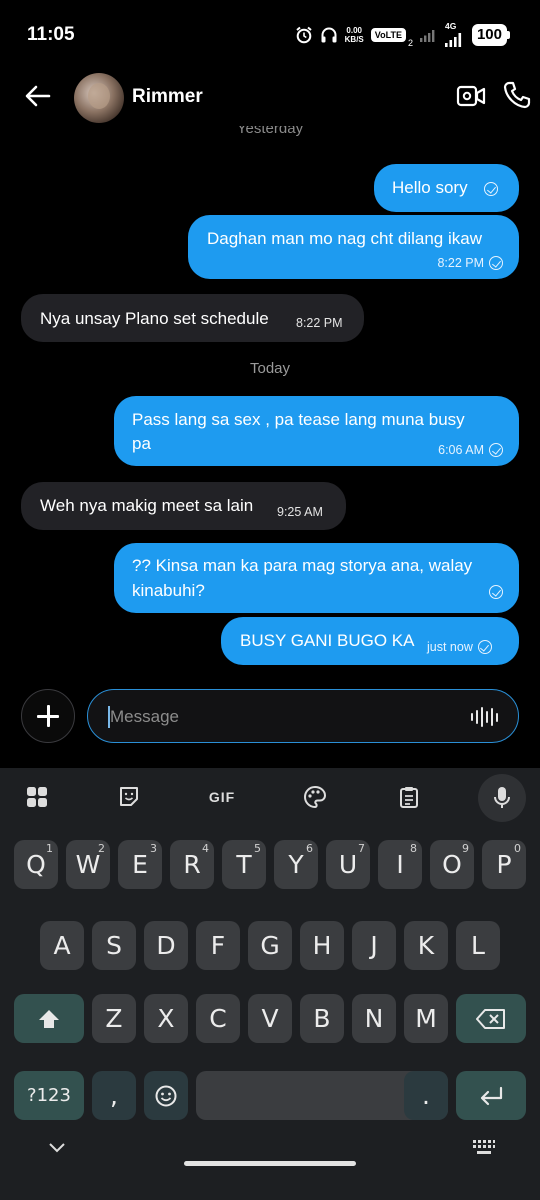 The height and width of the screenshot is (1200, 540). What do you see at coordinates (270, 945) in the screenshot?
I see `key-g: G` at bounding box center [270, 945].